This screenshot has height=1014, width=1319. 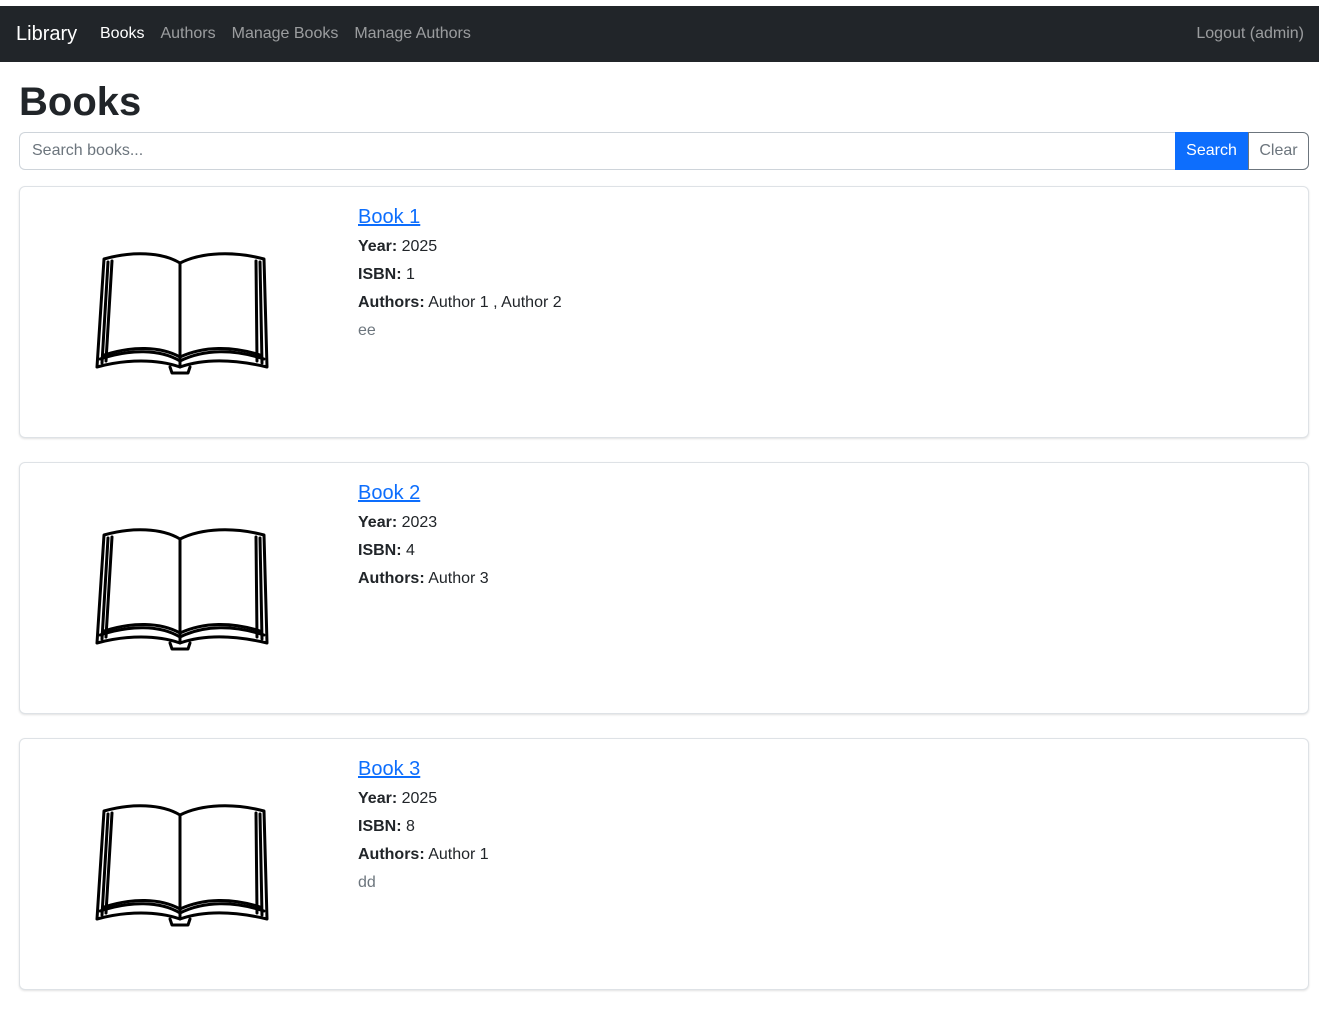 What do you see at coordinates (1250, 34) in the screenshot?
I see `logout-link: Logout (admin)` at bounding box center [1250, 34].